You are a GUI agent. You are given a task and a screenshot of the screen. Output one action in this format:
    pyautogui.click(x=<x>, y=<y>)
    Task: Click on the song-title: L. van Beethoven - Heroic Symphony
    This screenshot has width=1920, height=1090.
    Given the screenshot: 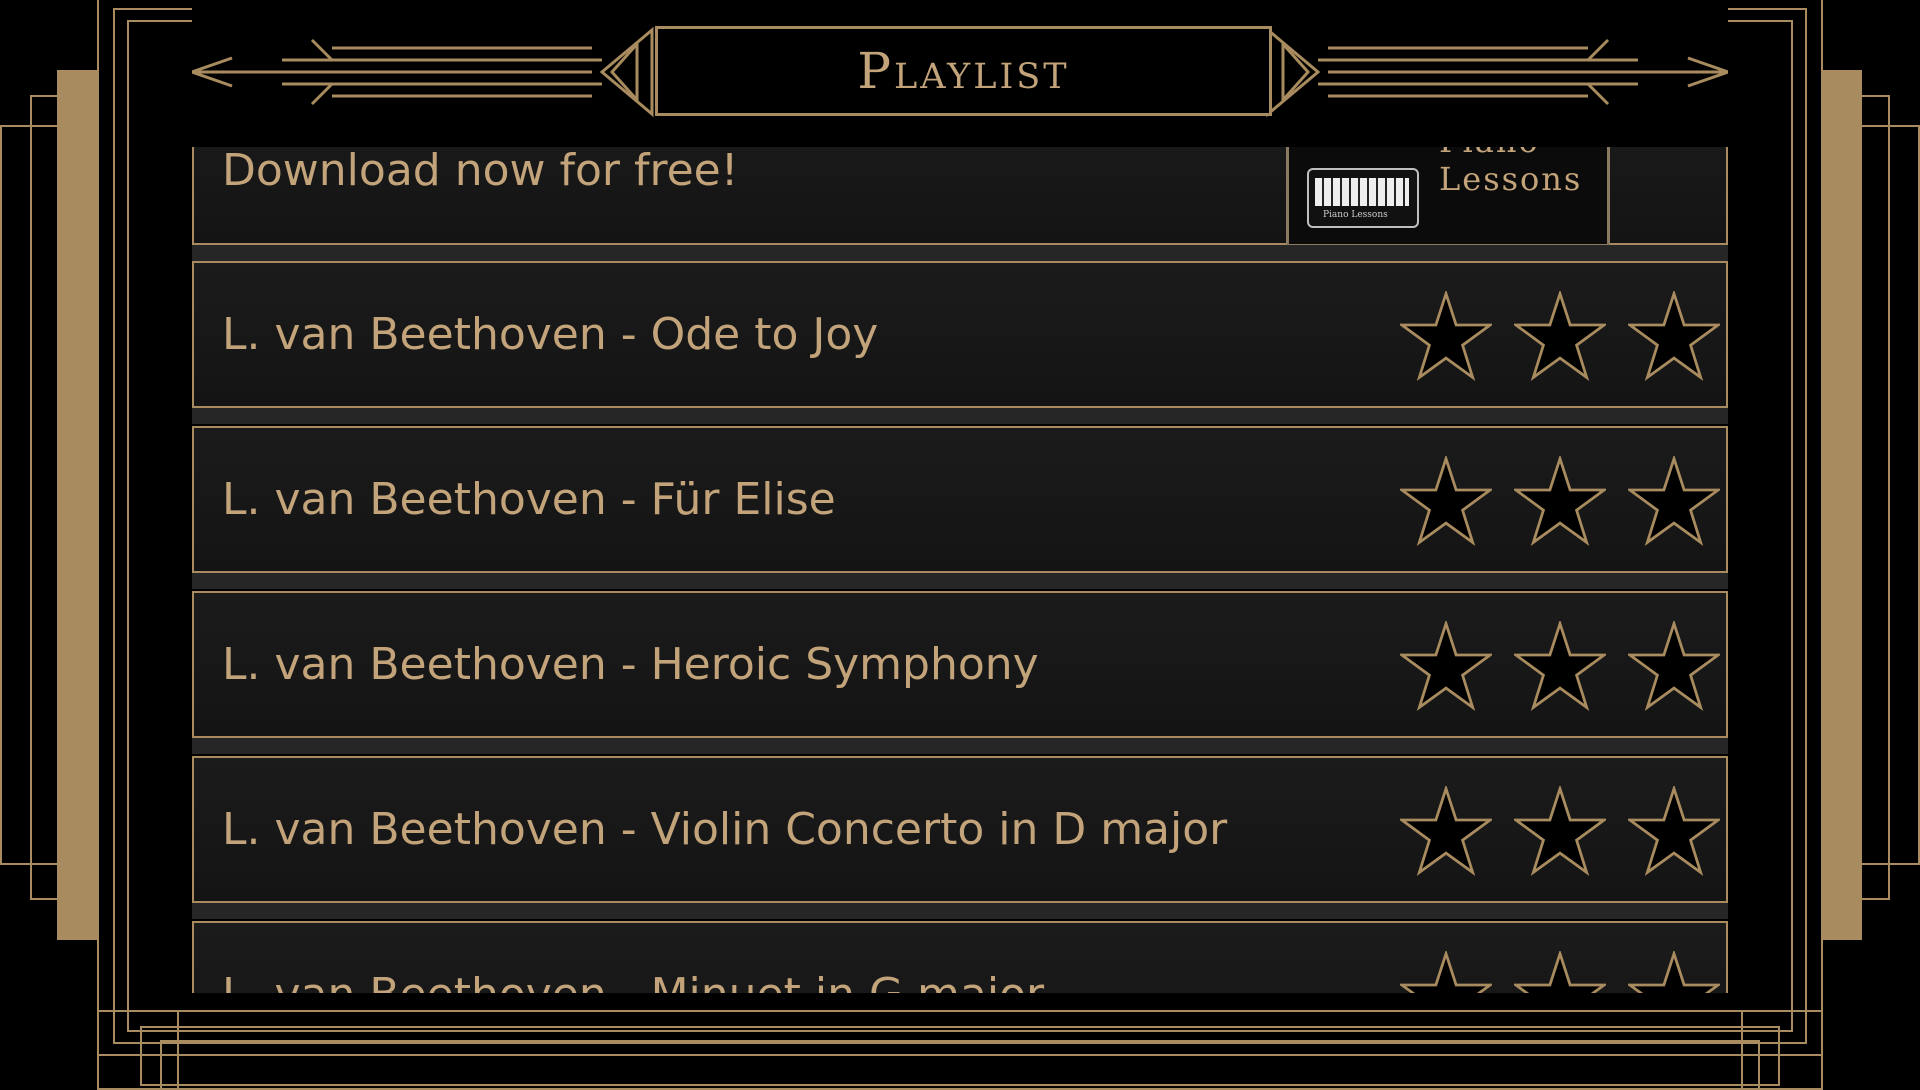 What is the action you would take?
    pyautogui.click(x=630, y=664)
    